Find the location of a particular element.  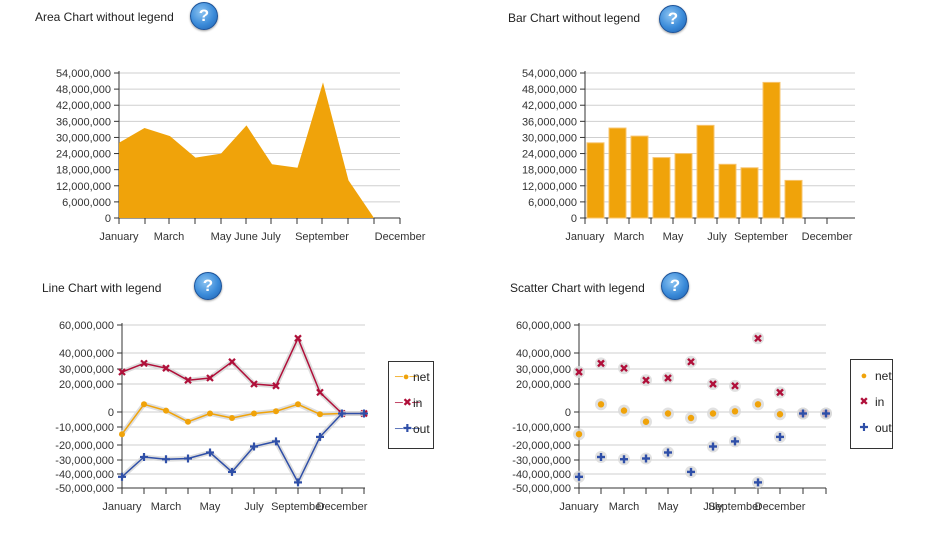

line-ytick-label: 20,000,000 is located at coordinates (86, 385).